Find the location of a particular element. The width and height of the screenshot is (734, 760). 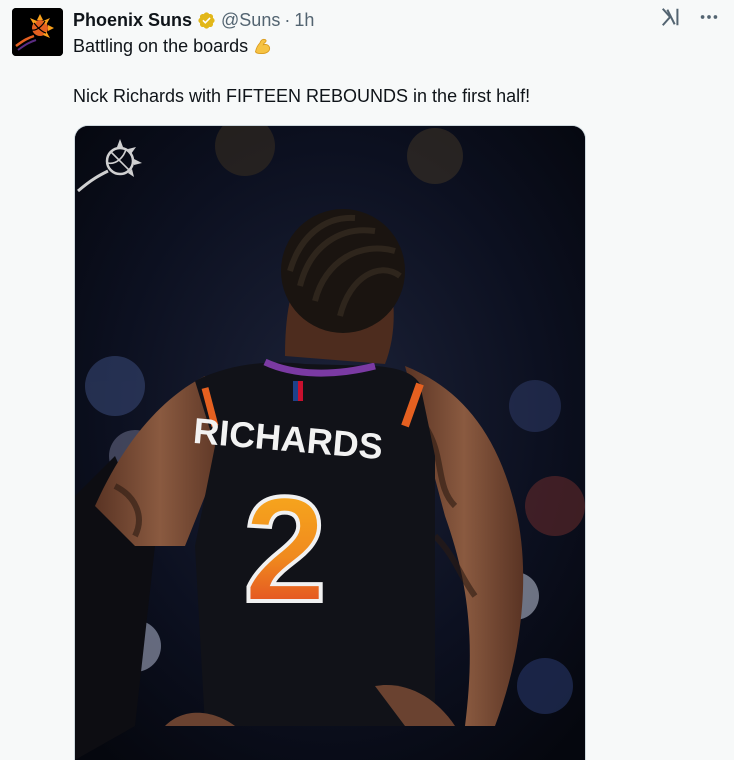

tweet-time: 1h is located at coordinates (304, 20).